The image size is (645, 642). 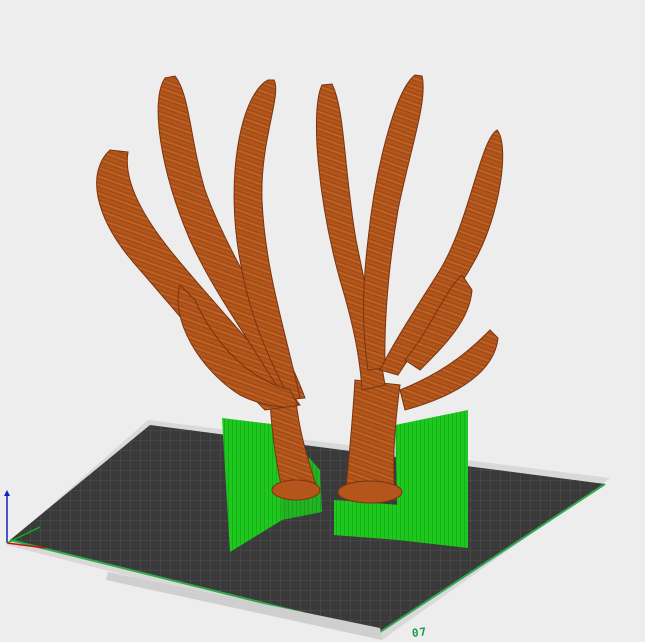 I want to click on bed-label: 07, so click(x=420, y=632).